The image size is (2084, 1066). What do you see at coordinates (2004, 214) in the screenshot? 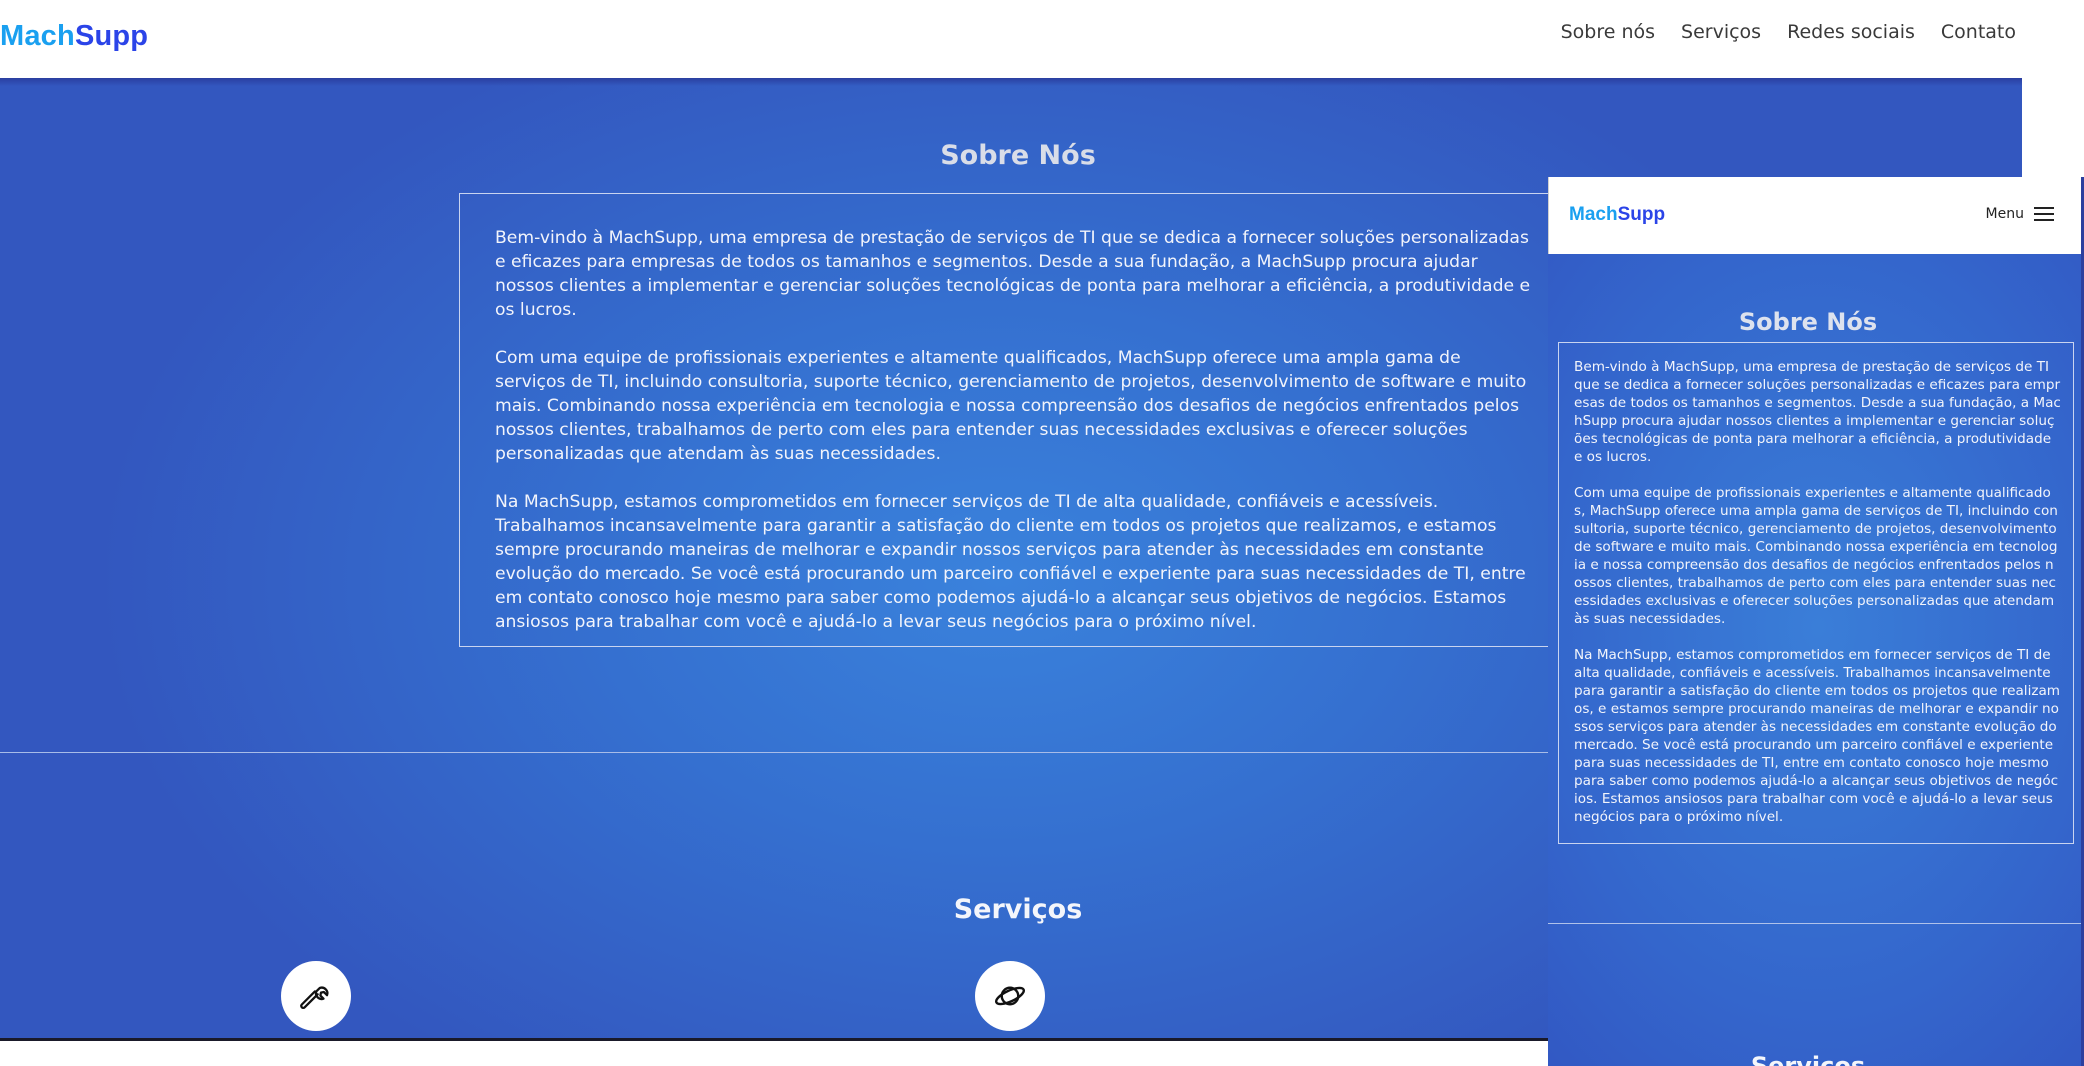
I see `menu-label: Menu` at bounding box center [2004, 214].